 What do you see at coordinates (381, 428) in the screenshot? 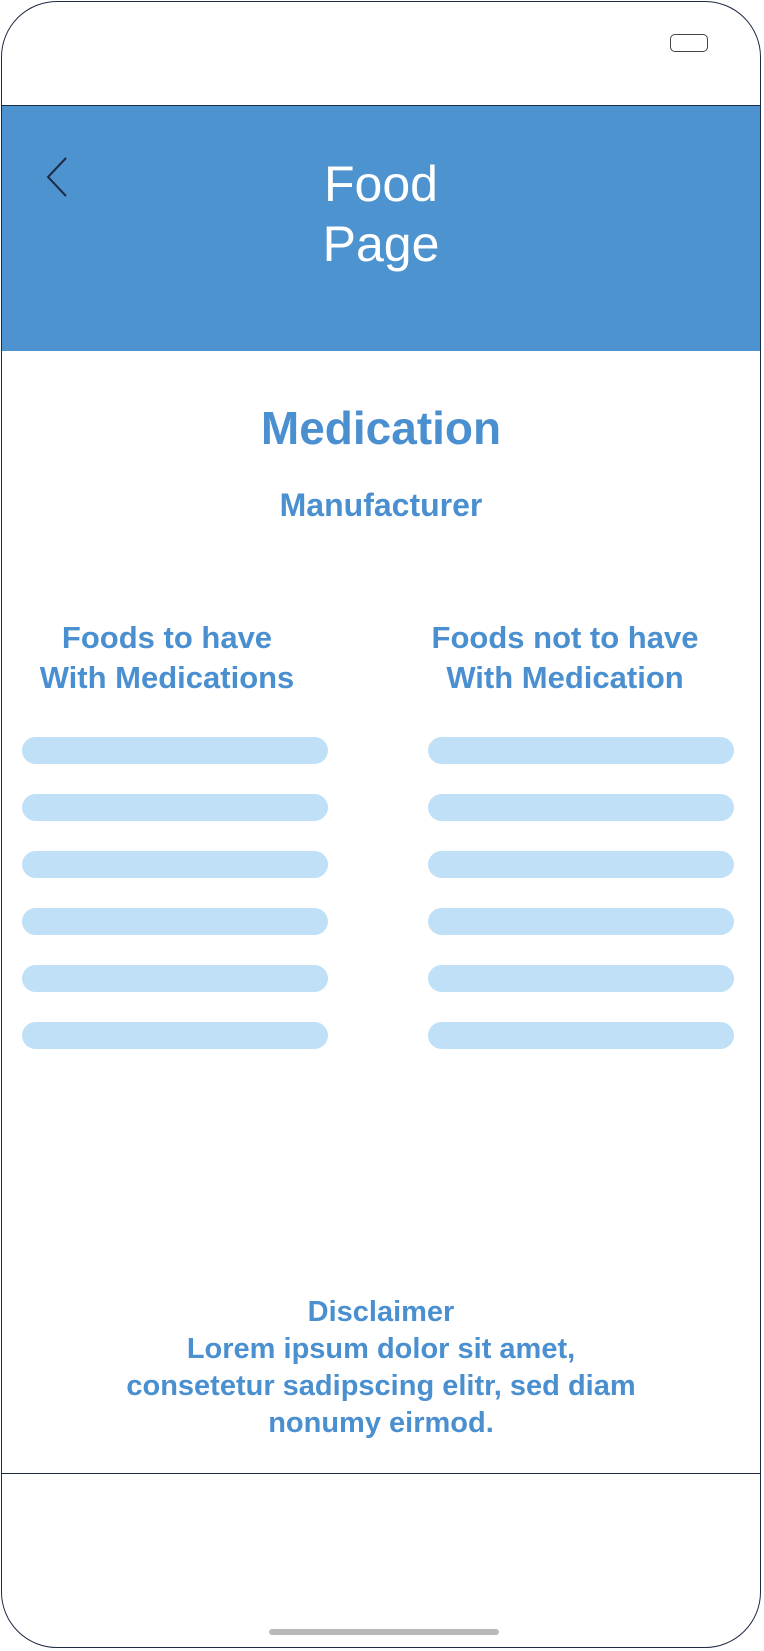
I see `medication-name: Medication` at bounding box center [381, 428].